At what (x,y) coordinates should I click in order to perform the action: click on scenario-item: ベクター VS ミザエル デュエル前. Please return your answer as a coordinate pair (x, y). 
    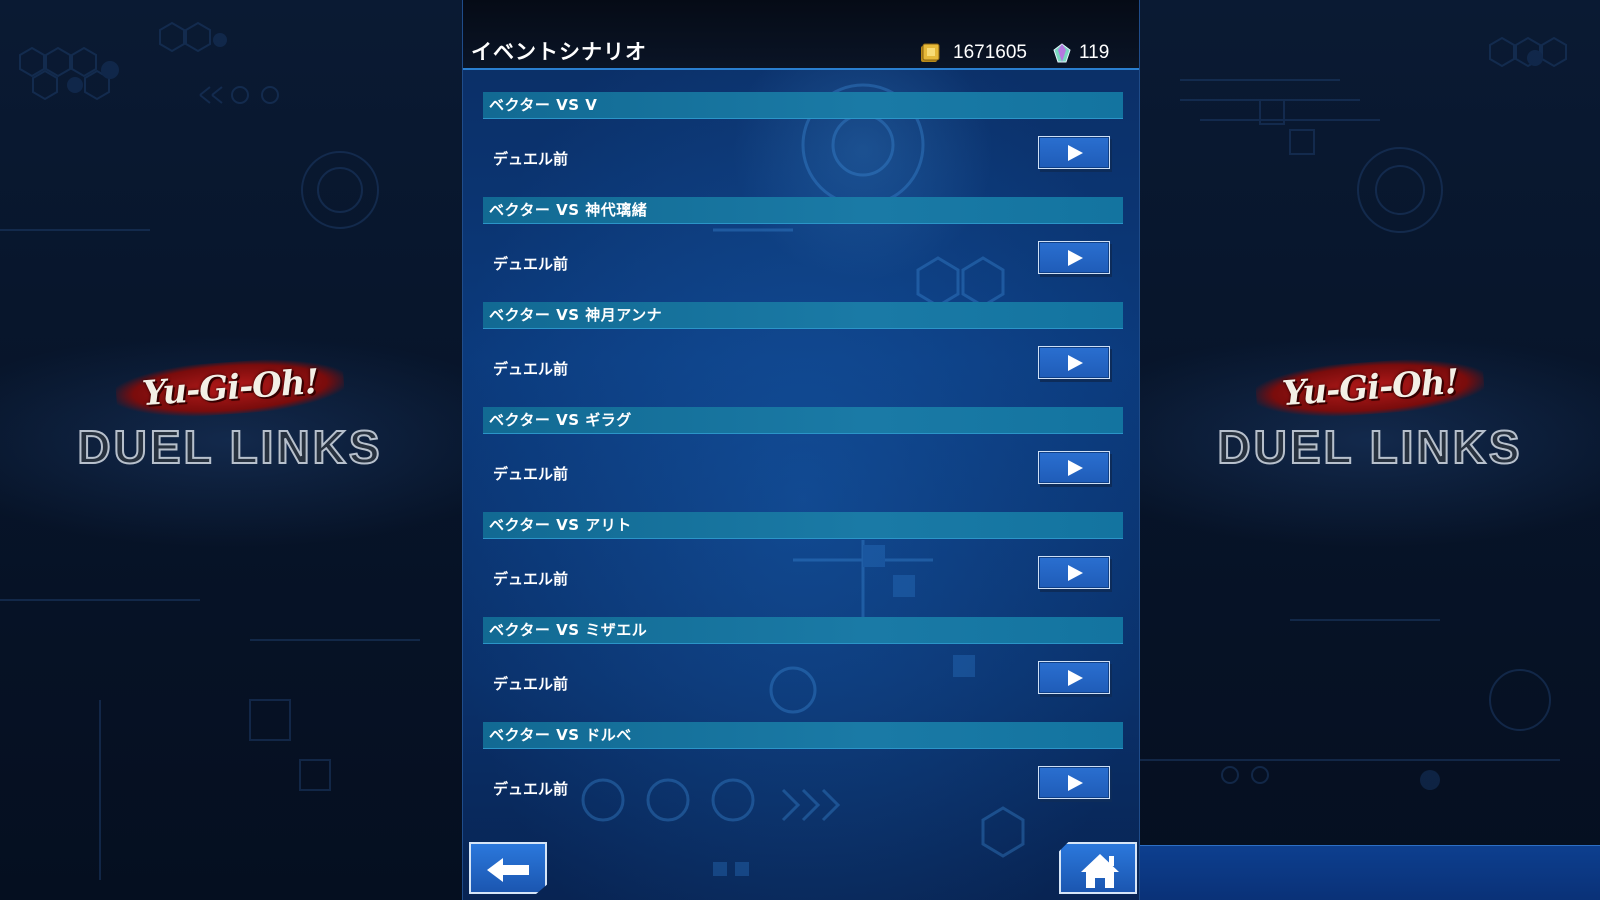
    Looking at the image, I should click on (803, 669).